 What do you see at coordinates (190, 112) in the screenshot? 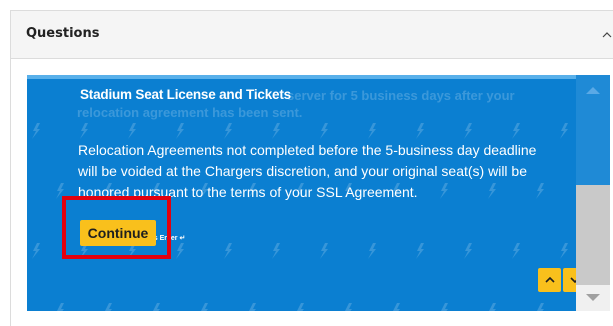
I see `faded-previous-text-2: relocation agreement has been sent.` at bounding box center [190, 112].